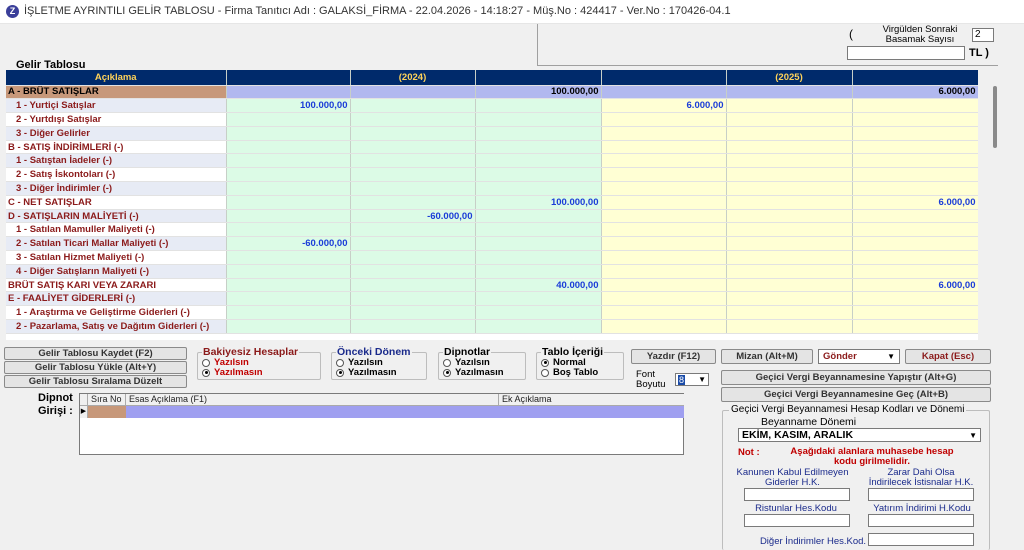  Describe the element at coordinates (859, 356) in the screenshot. I see `send-dropdown: Gönder ▼` at that location.